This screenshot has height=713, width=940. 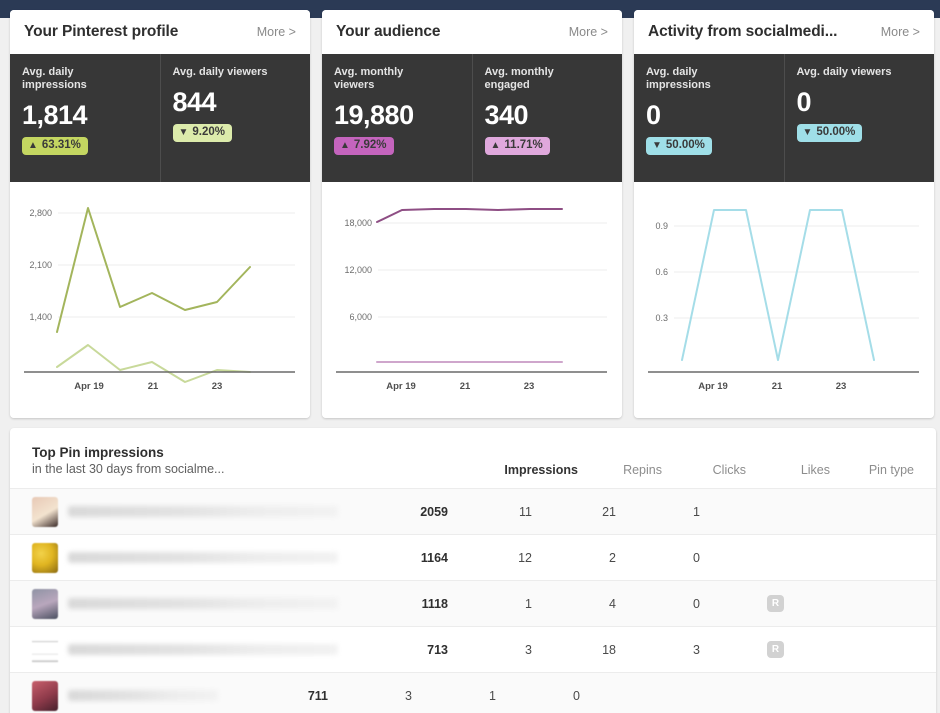 I want to click on y-tick-label: 12,000, so click(x=358, y=270).